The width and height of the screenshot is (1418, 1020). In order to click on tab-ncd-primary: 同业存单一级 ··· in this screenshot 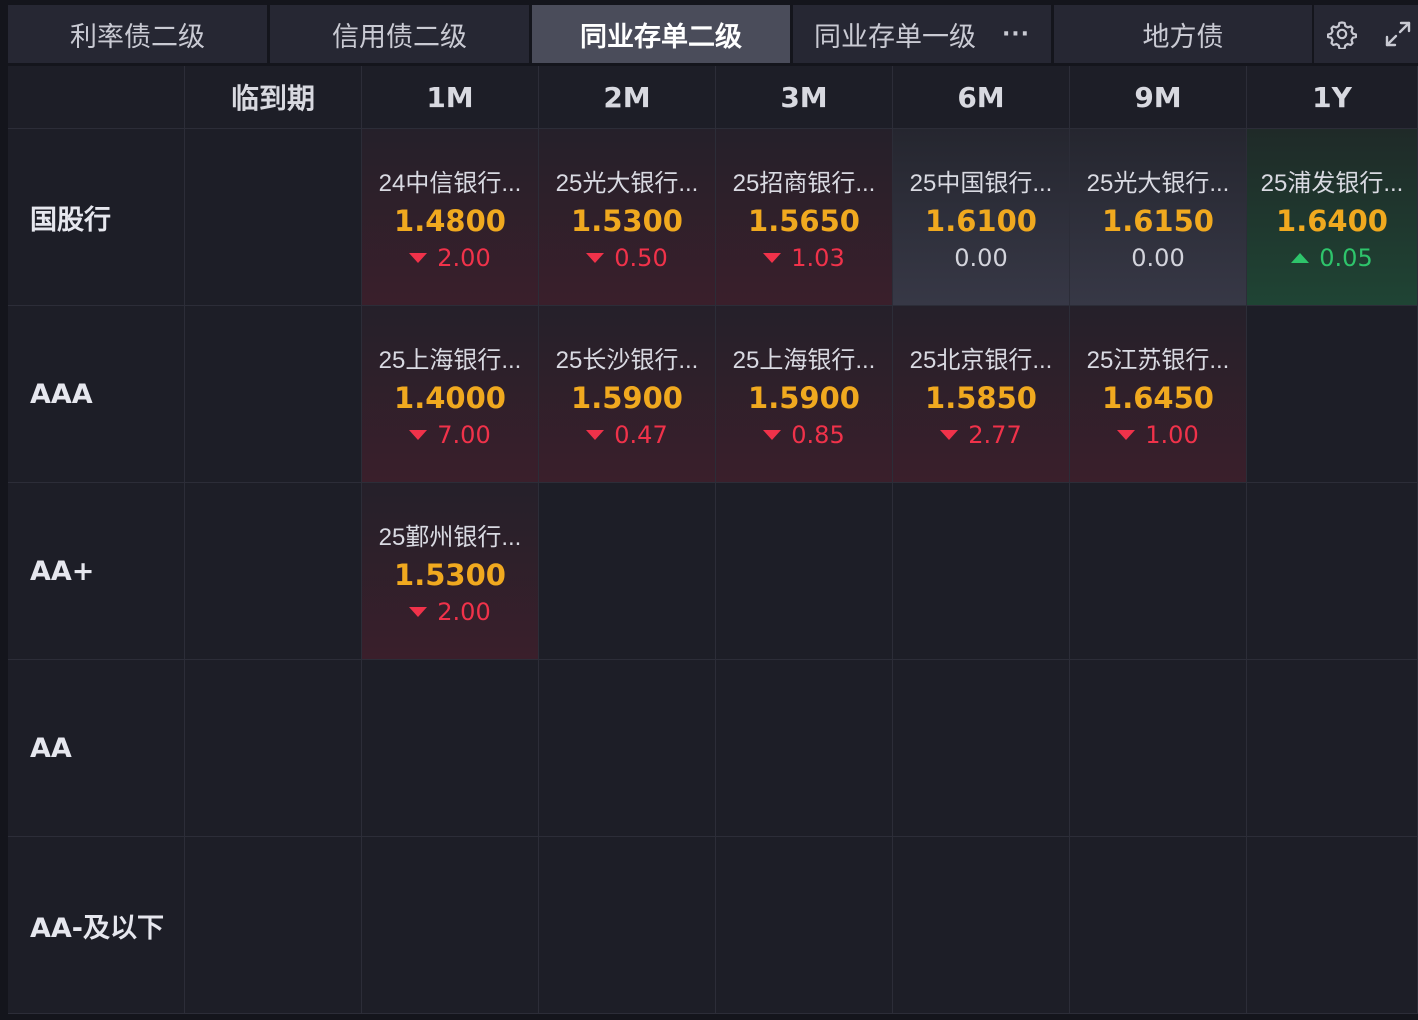, I will do `click(922, 34)`.